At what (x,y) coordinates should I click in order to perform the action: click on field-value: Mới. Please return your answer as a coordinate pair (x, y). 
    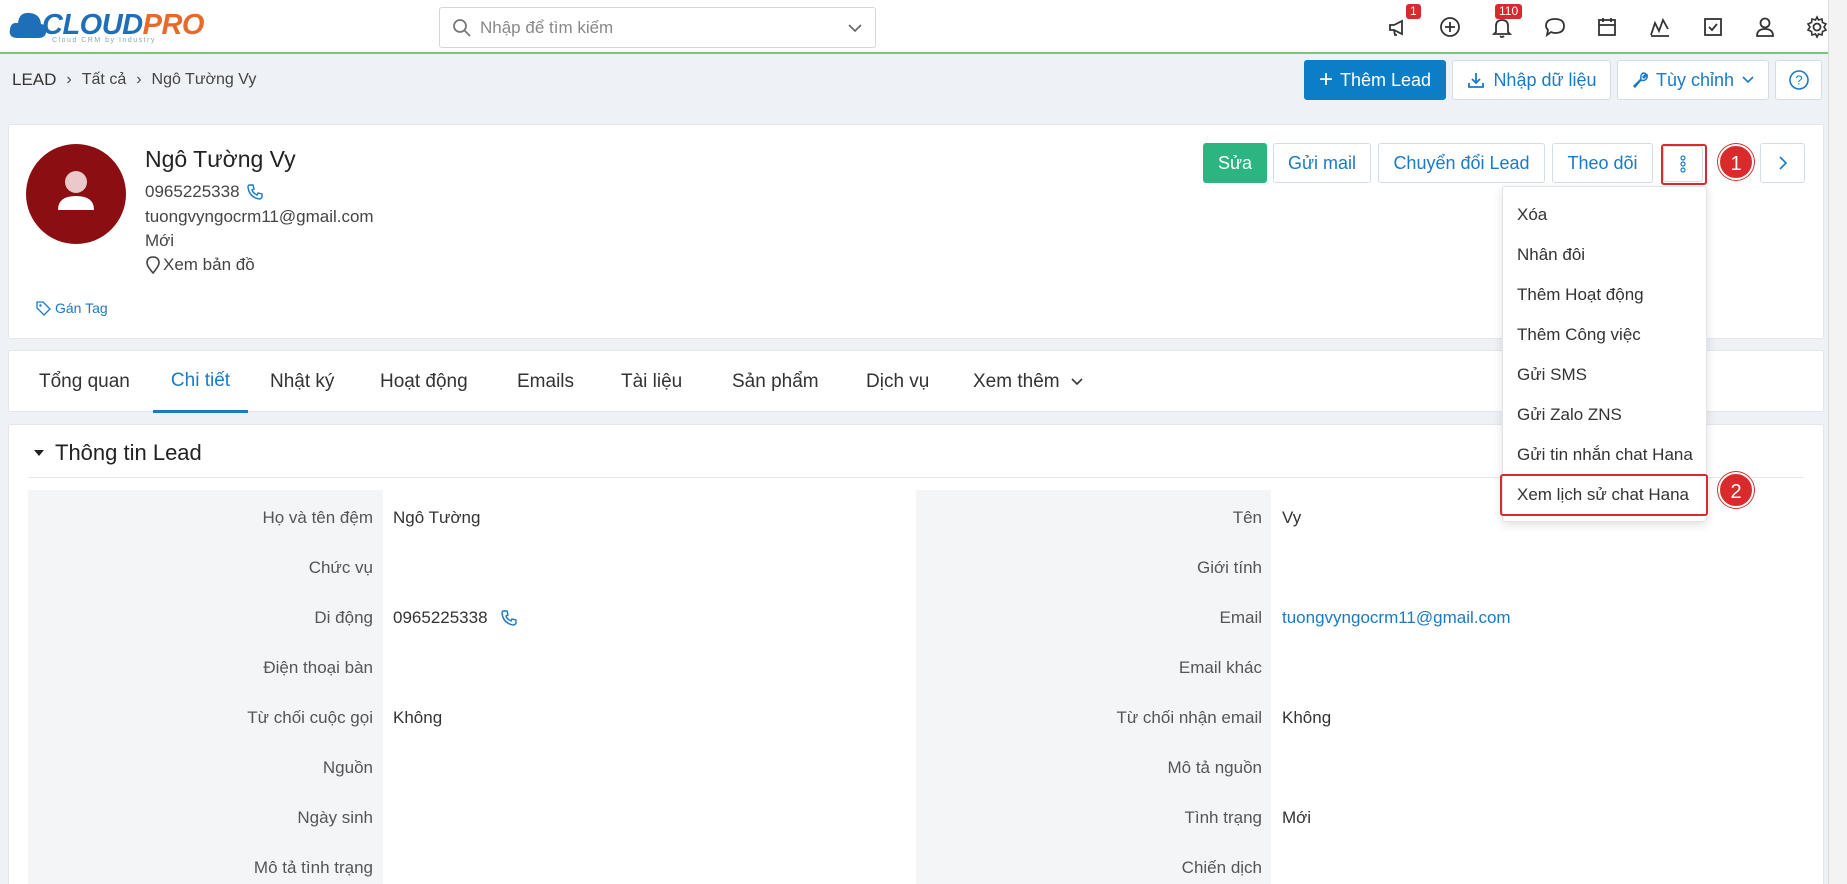
    Looking at the image, I should click on (1296, 818).